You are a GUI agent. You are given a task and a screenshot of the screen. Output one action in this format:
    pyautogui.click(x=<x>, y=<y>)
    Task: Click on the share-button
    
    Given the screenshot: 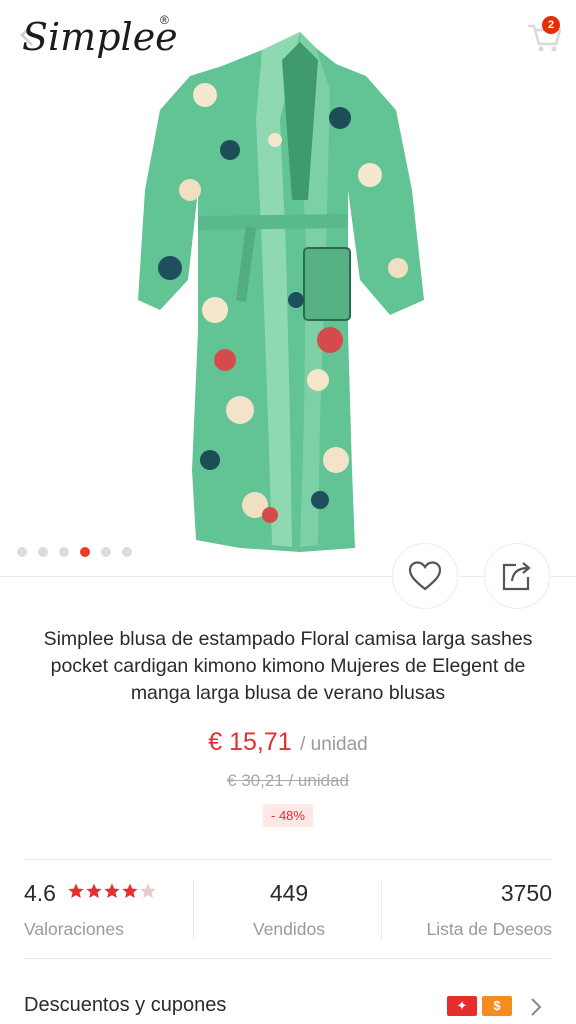 What is the action you would take?
    pyautogui.click(x=517, y=576)
    